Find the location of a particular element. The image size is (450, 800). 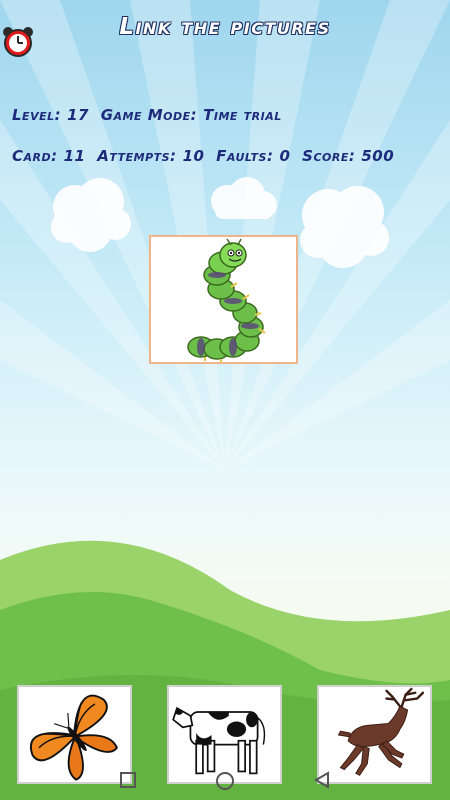

caterpillar-icon is located at coordinates (226, 300).